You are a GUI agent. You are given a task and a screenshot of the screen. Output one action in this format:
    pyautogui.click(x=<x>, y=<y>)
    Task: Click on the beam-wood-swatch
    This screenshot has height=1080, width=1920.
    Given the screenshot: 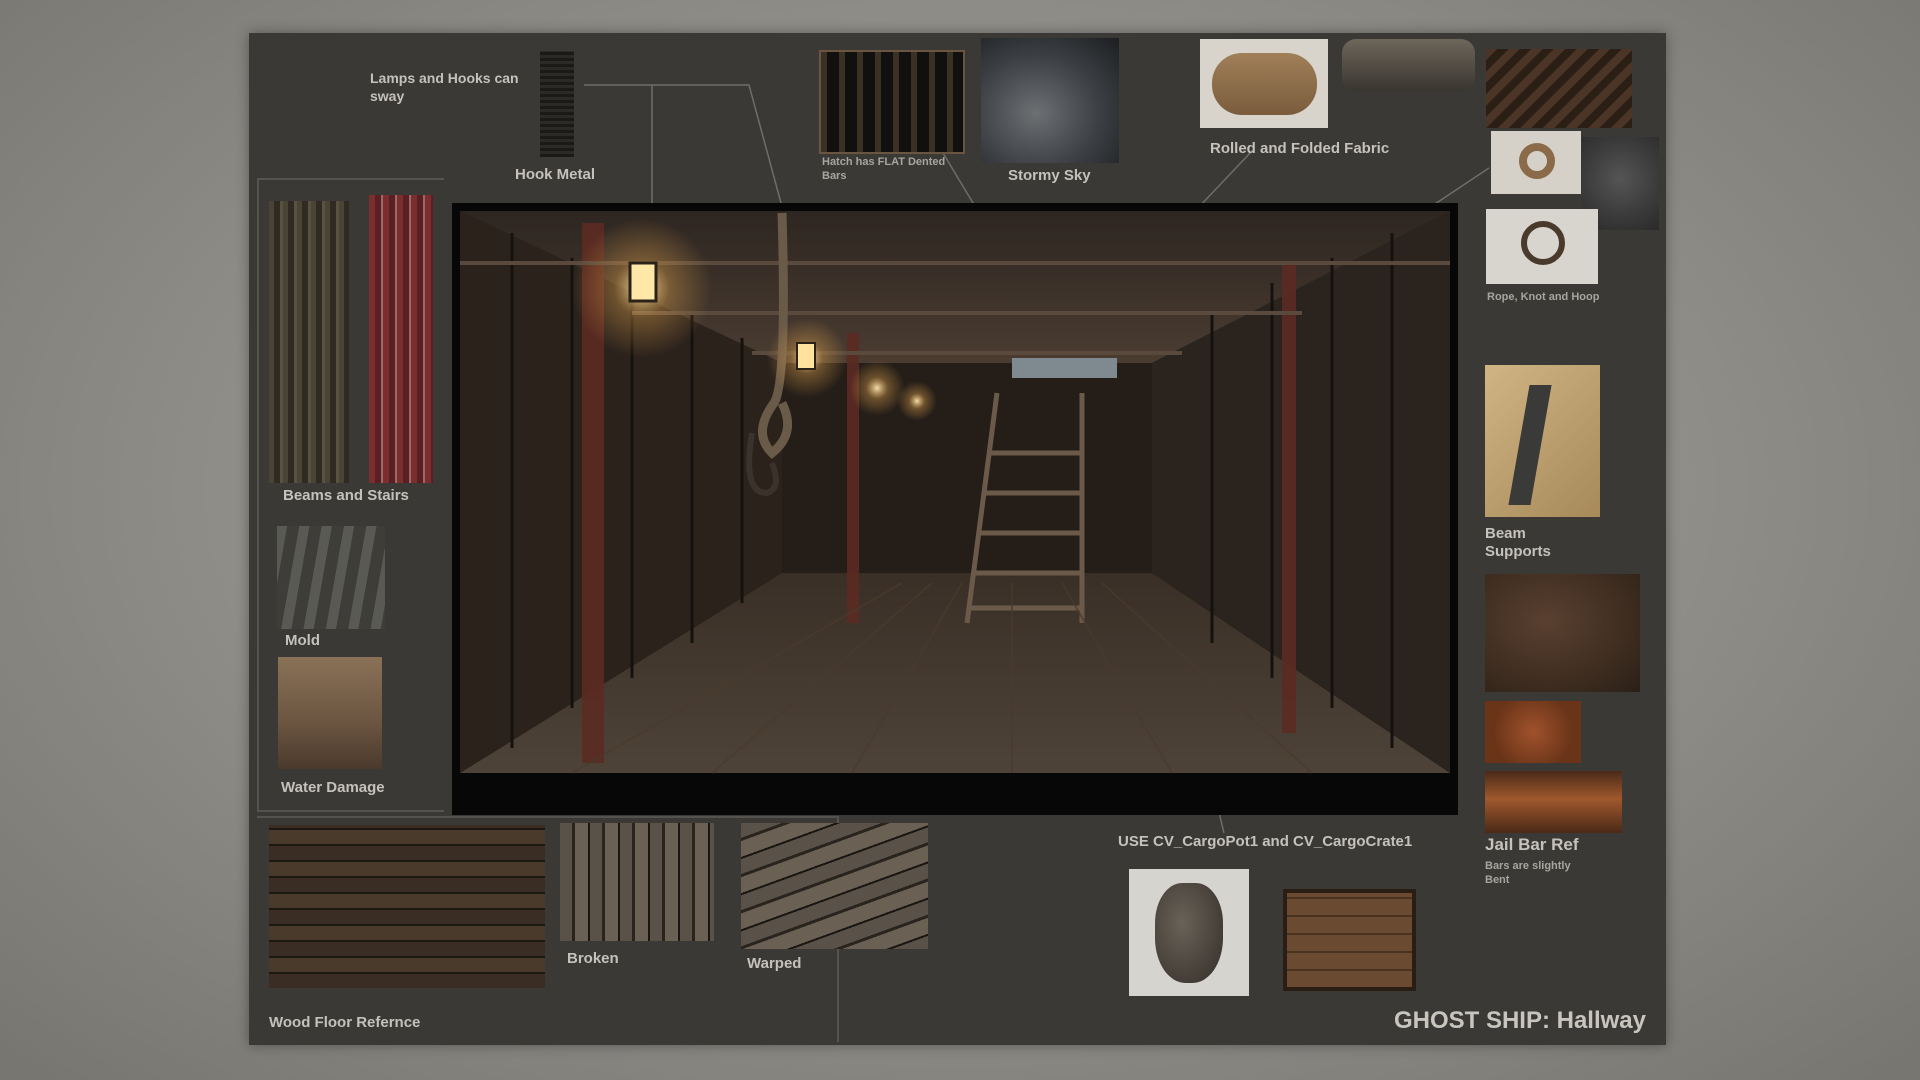 What is the action you would take?
    pyautogui.click(x=309, y=342)
    